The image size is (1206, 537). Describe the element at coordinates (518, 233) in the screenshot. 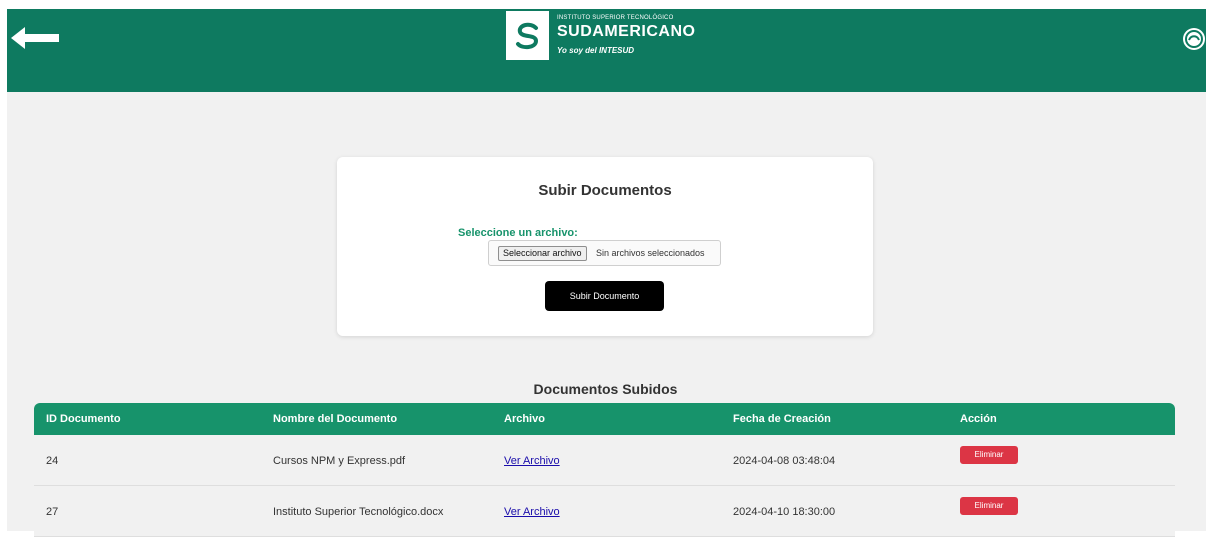

I see `file-label: Seleccione un archivo:` at that location.